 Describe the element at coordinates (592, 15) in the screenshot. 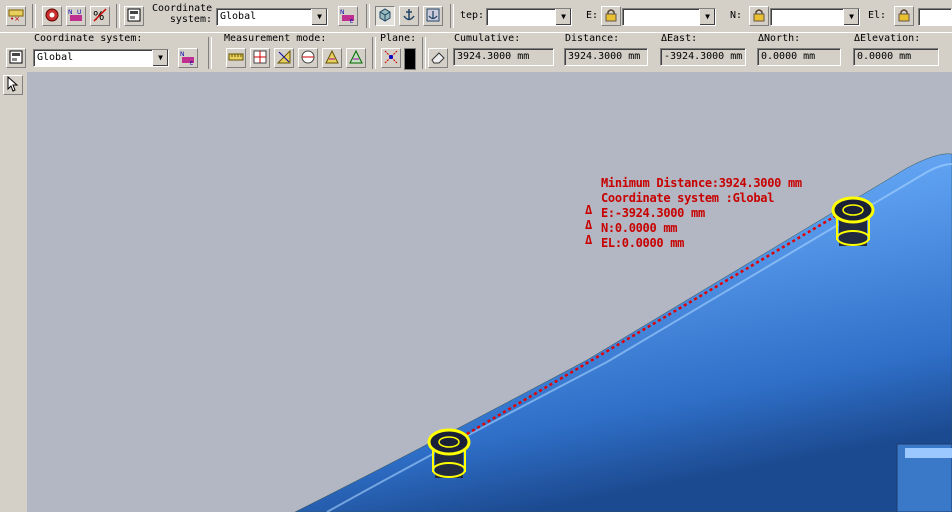

I see `east-label: E:` at that location.